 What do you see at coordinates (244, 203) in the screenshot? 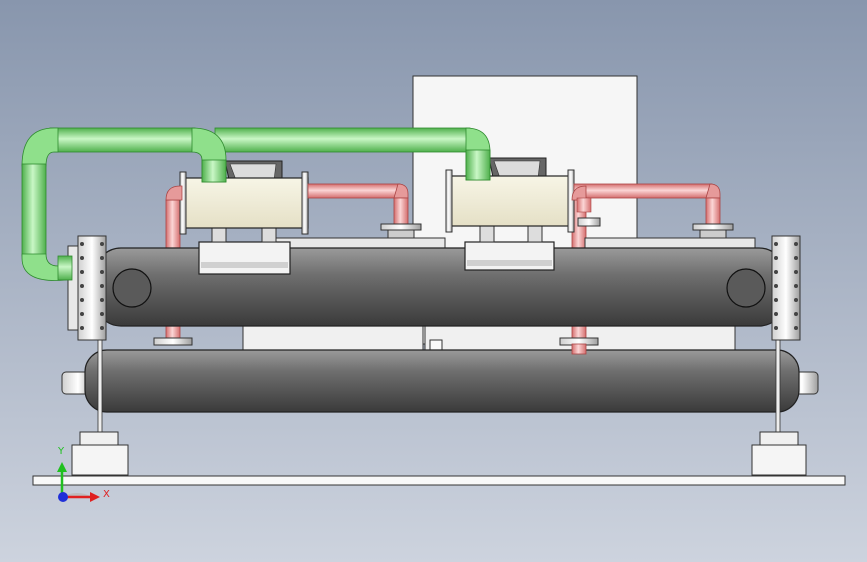
I see `compressor-left` at bounding box center [244, 203].